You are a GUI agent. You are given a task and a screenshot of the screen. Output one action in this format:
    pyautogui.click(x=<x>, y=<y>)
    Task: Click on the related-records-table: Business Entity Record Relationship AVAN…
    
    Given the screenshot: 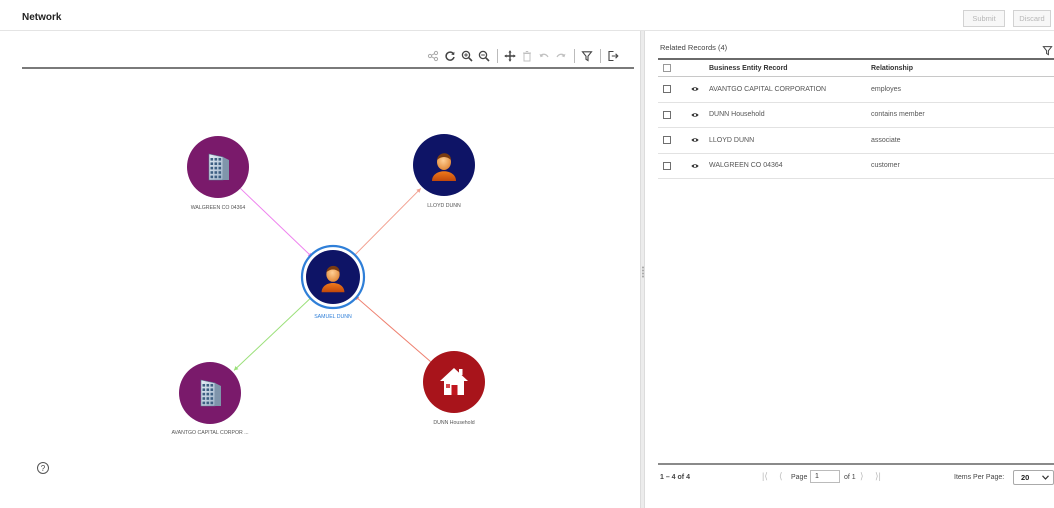 What is the action you would take?
    pyautogui.click(x=856, y=119)
    